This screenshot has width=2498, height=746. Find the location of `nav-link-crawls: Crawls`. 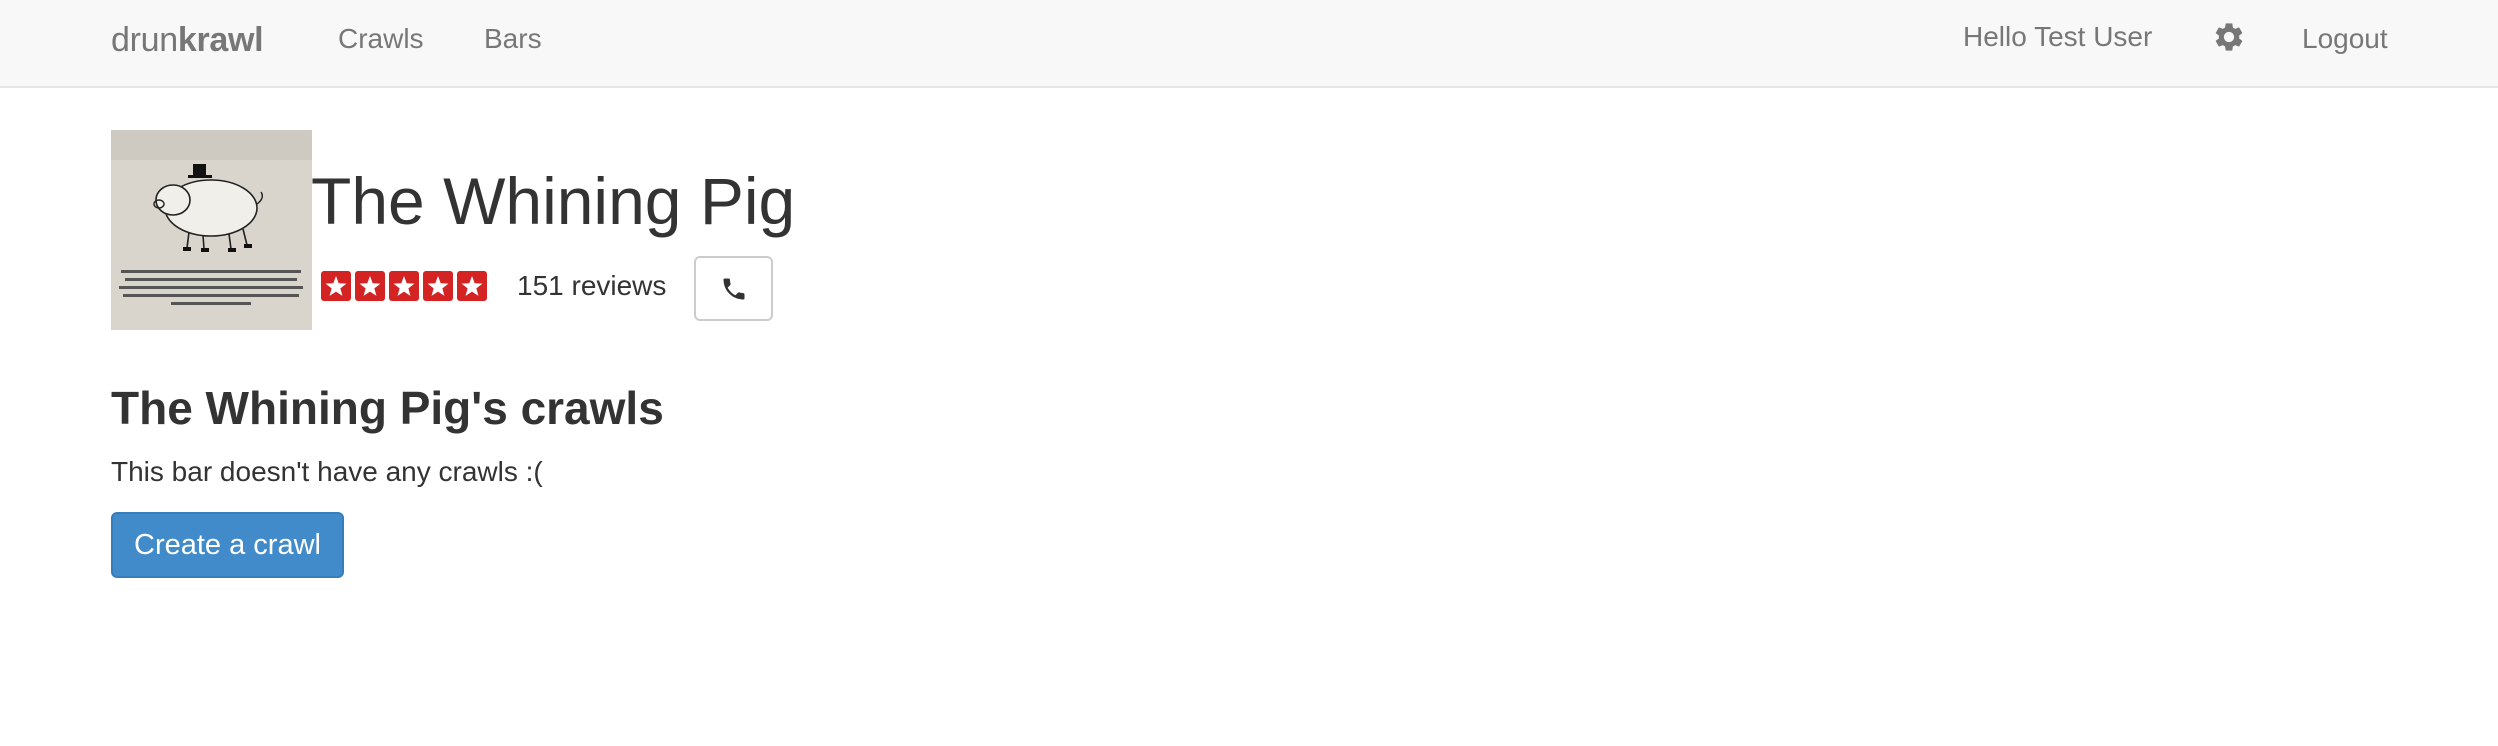

nav-link-crawls: Crawls is located at coordinates (381, 39).